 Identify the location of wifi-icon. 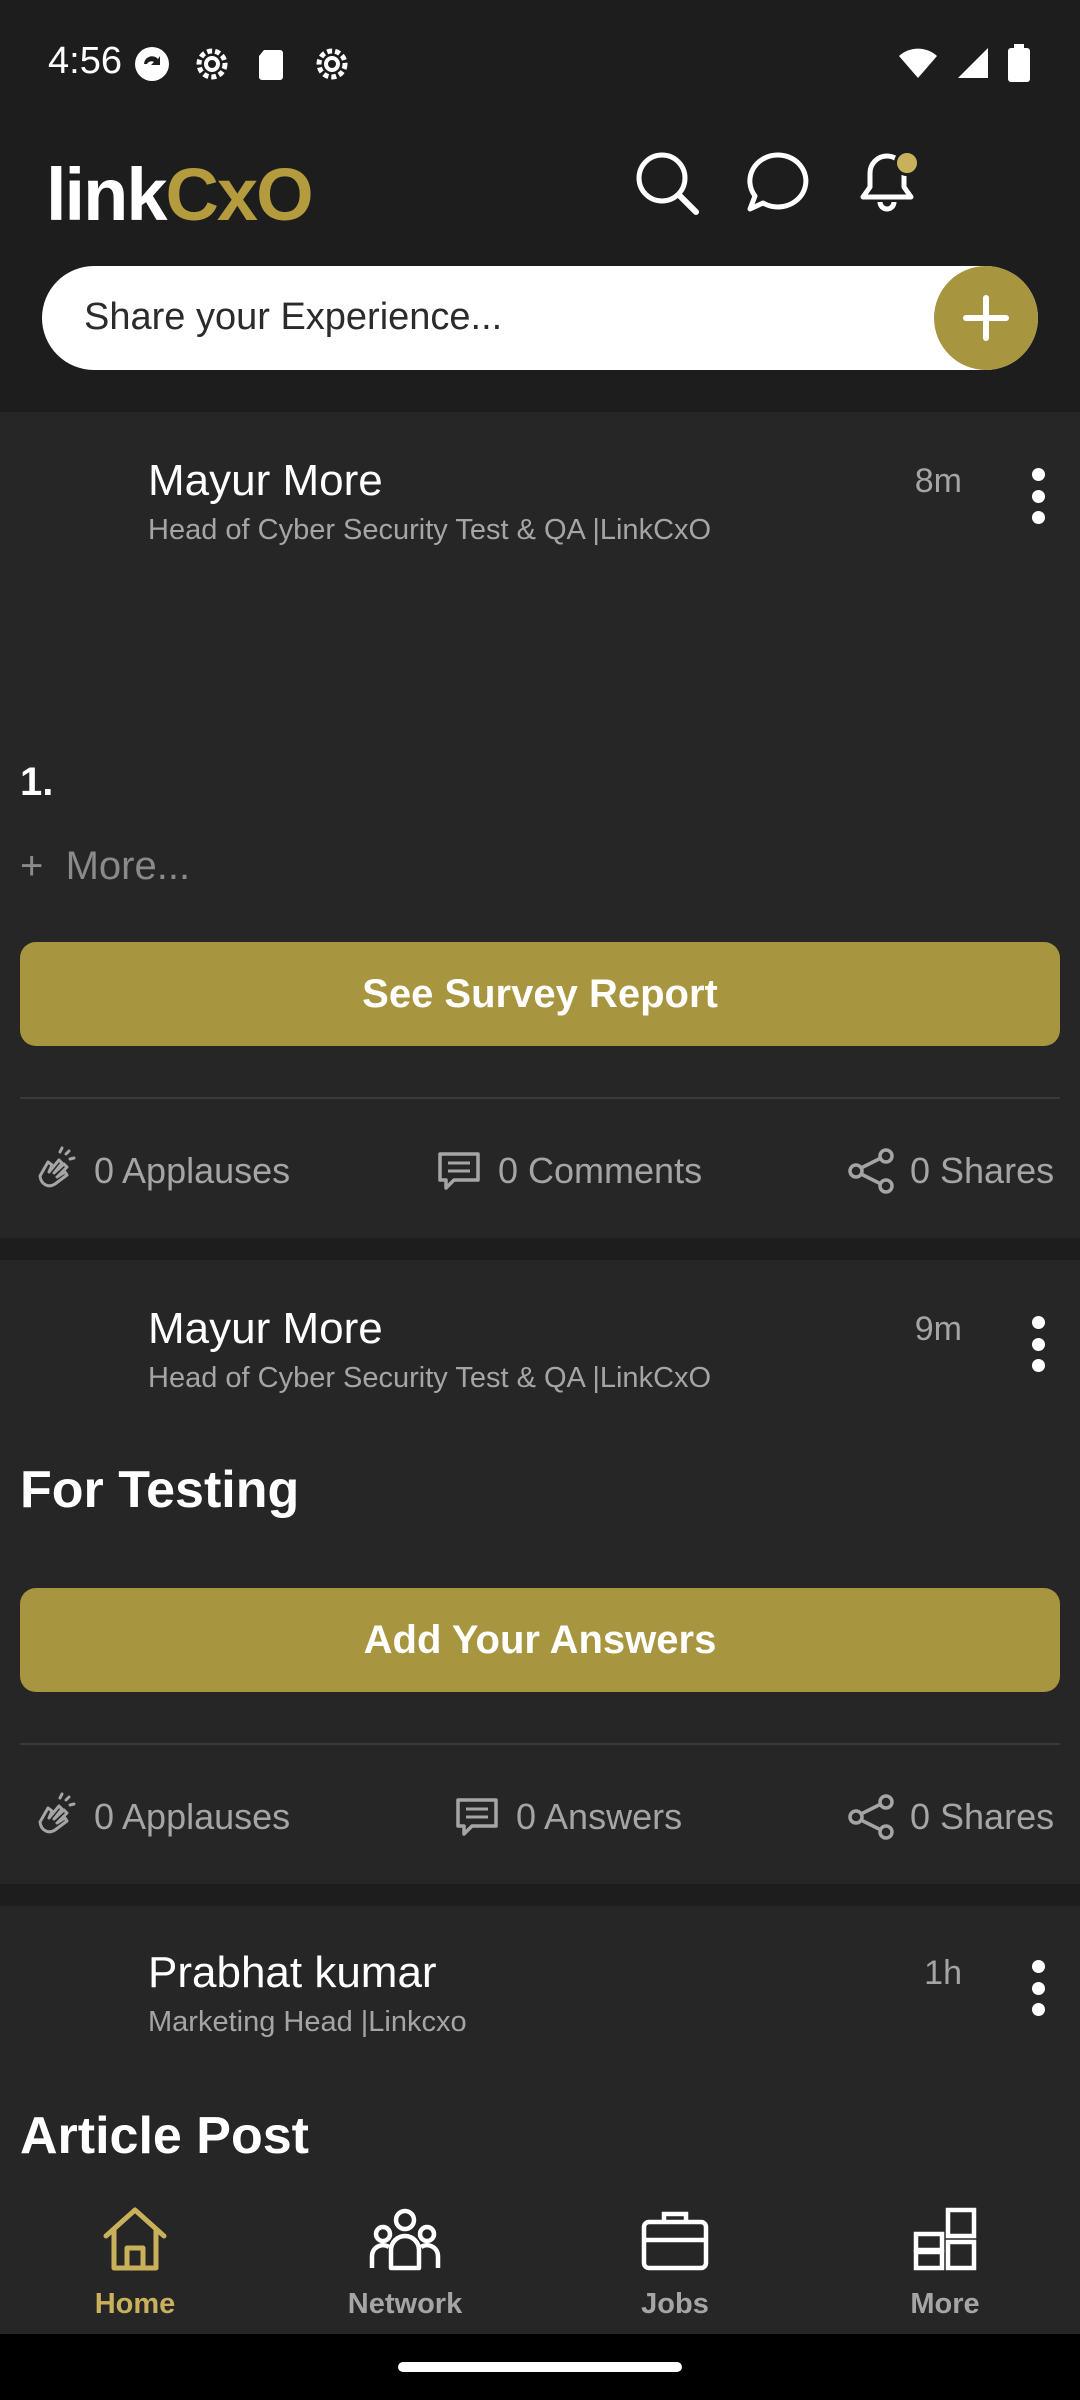
(918, 63).